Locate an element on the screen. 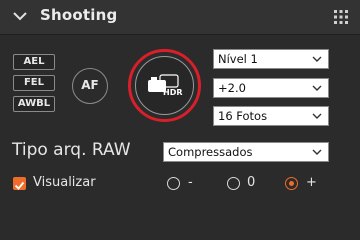 The image size is (360, 240). level-select-value: Nível 1 is located at coordinates (238, 59).